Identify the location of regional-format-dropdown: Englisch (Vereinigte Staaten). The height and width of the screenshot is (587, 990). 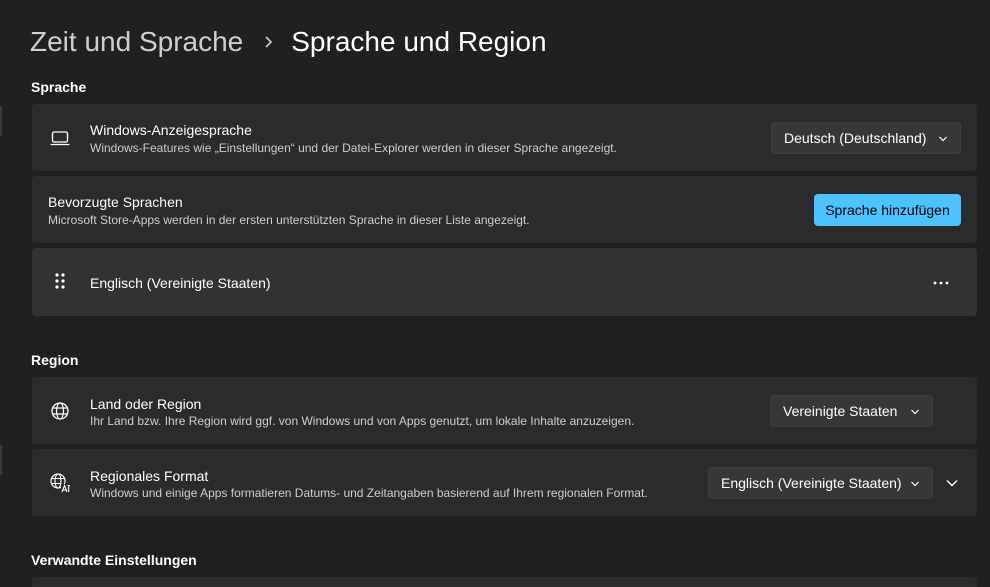
(820, 483).